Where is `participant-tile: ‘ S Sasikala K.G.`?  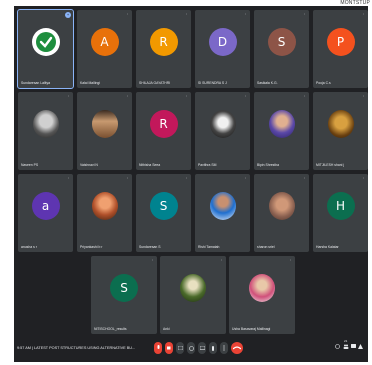 participant-tile: ‘ S Sasikala K.G. is located at coordinates (281, 49).